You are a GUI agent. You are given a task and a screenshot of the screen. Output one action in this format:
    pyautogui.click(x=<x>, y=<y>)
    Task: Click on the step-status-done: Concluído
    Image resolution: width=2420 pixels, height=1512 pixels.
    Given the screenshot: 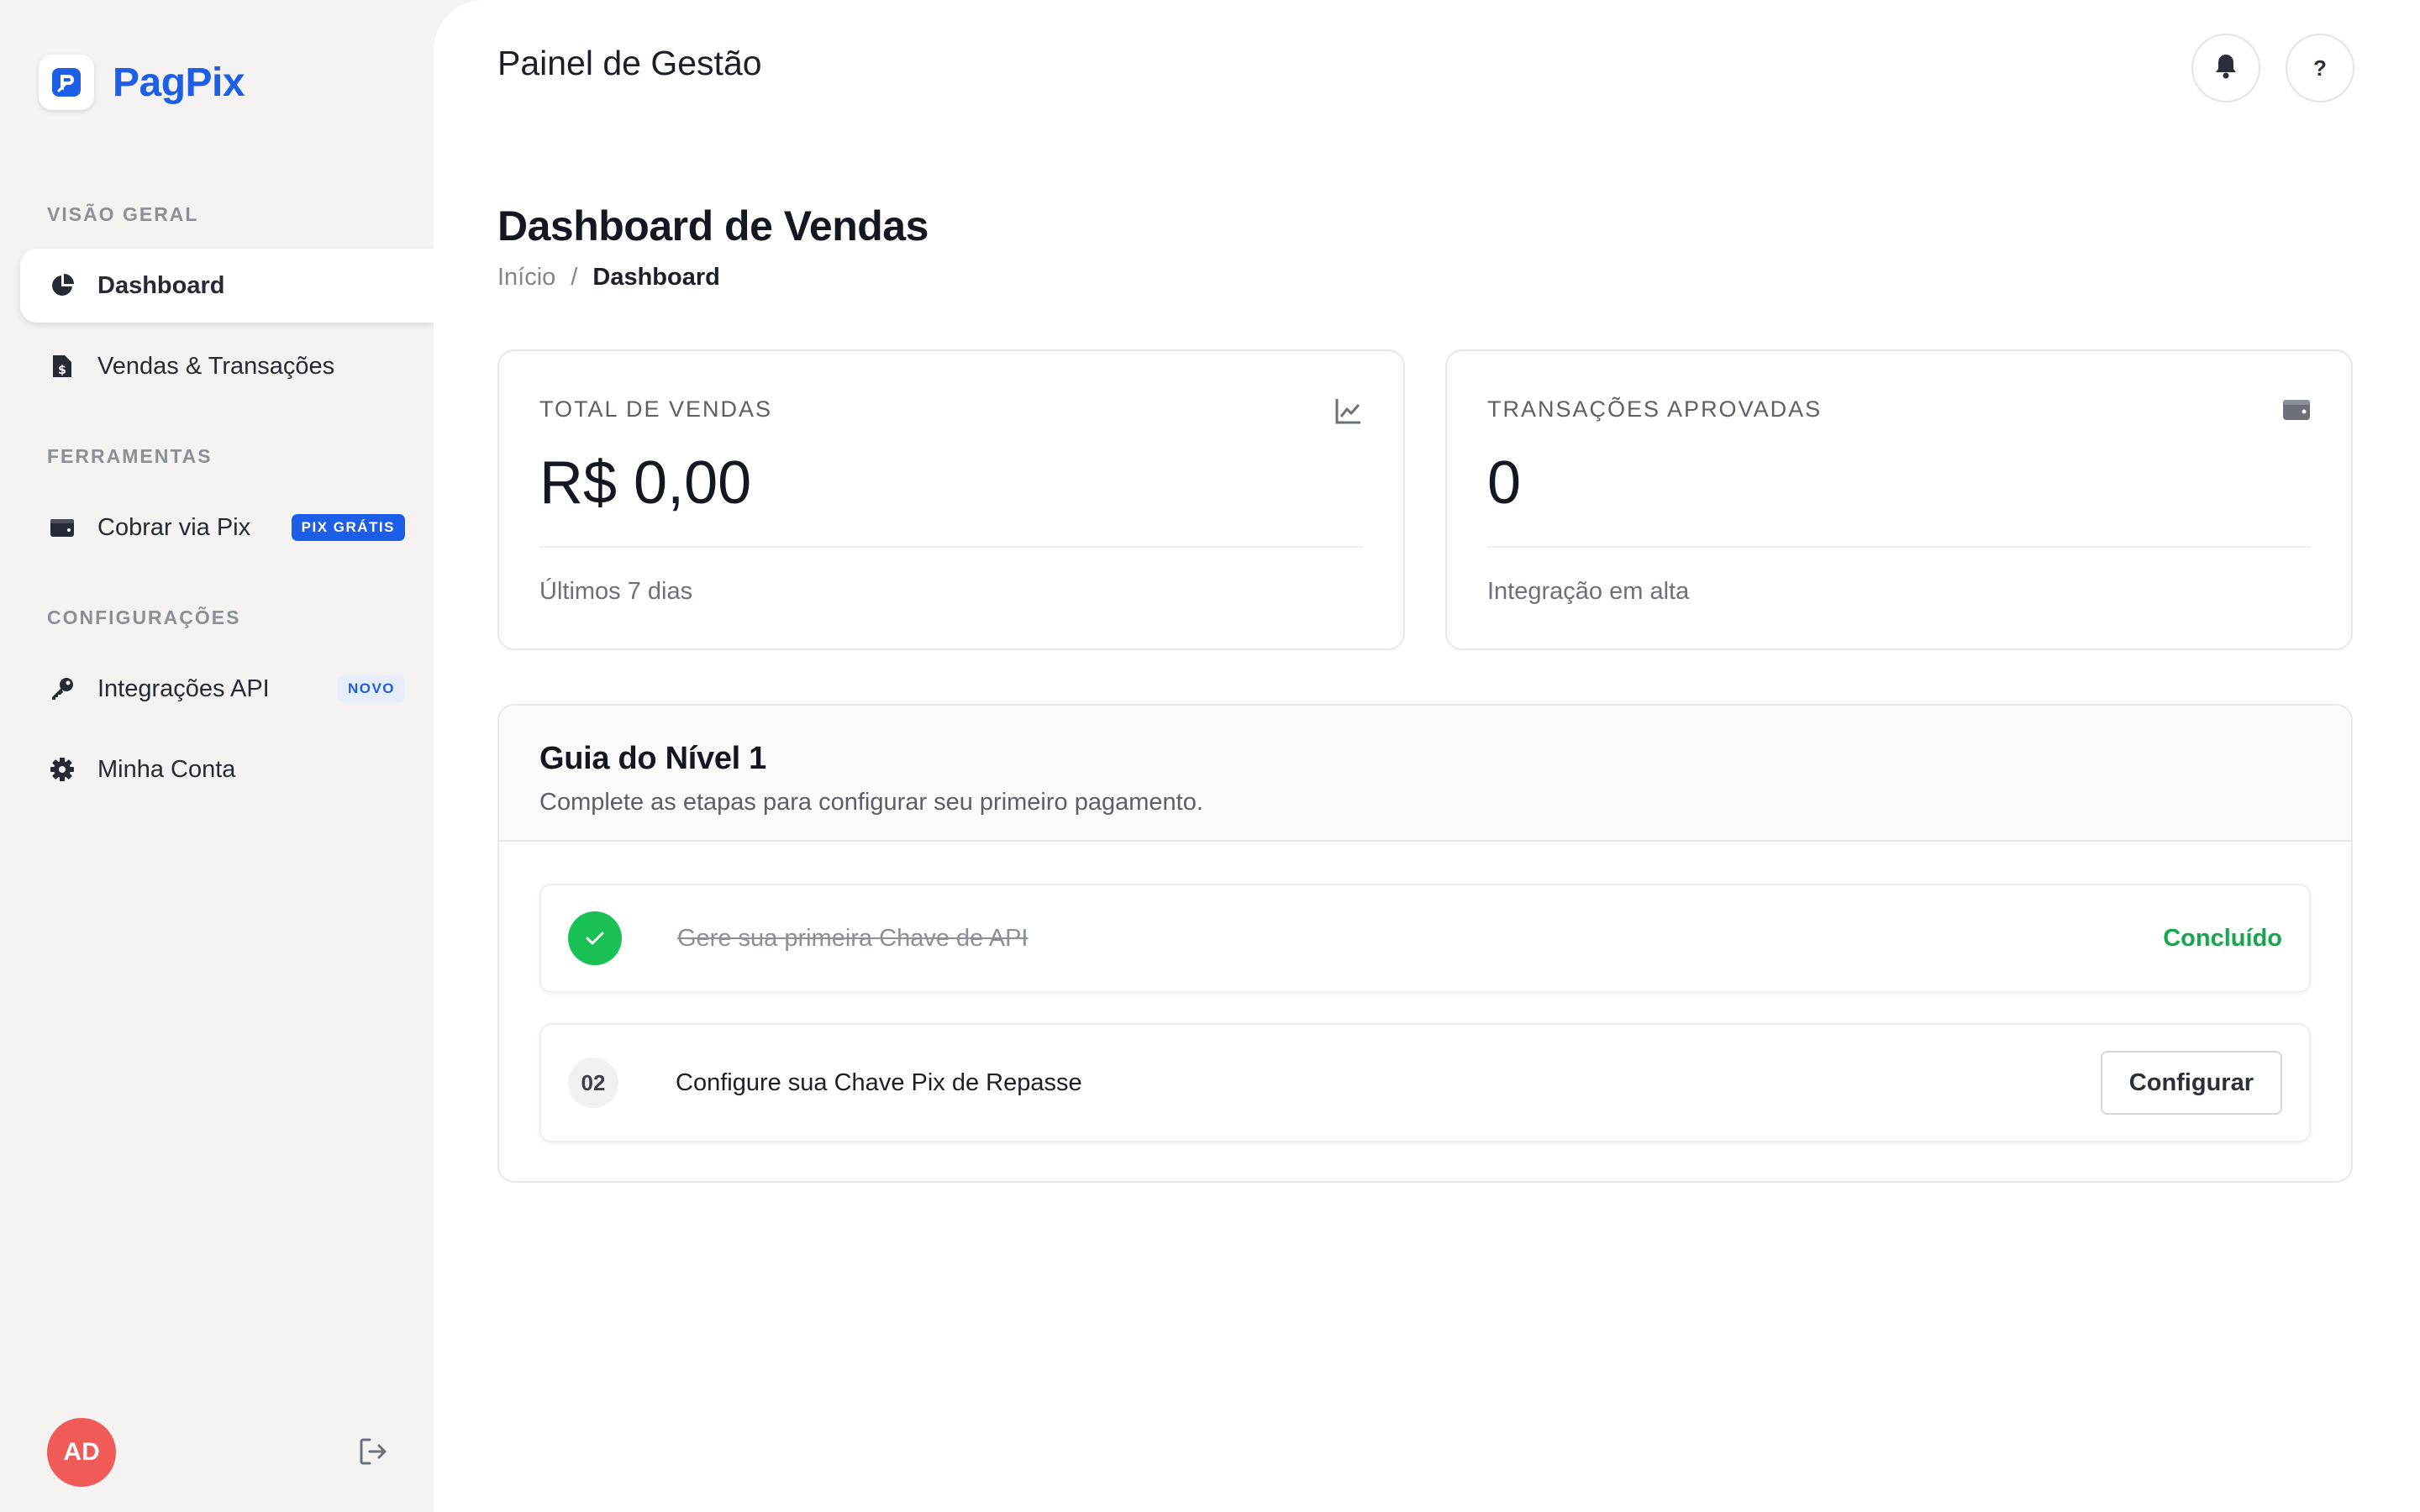 What is the action you would take?
    pyautogui.click(x=2222, y=938)
    